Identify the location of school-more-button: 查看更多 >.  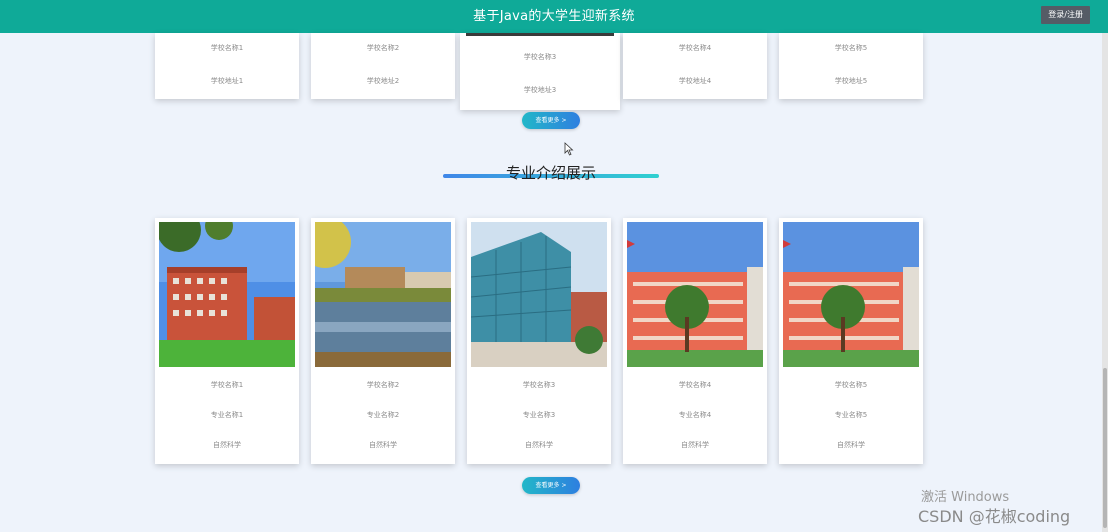
(551, 120).